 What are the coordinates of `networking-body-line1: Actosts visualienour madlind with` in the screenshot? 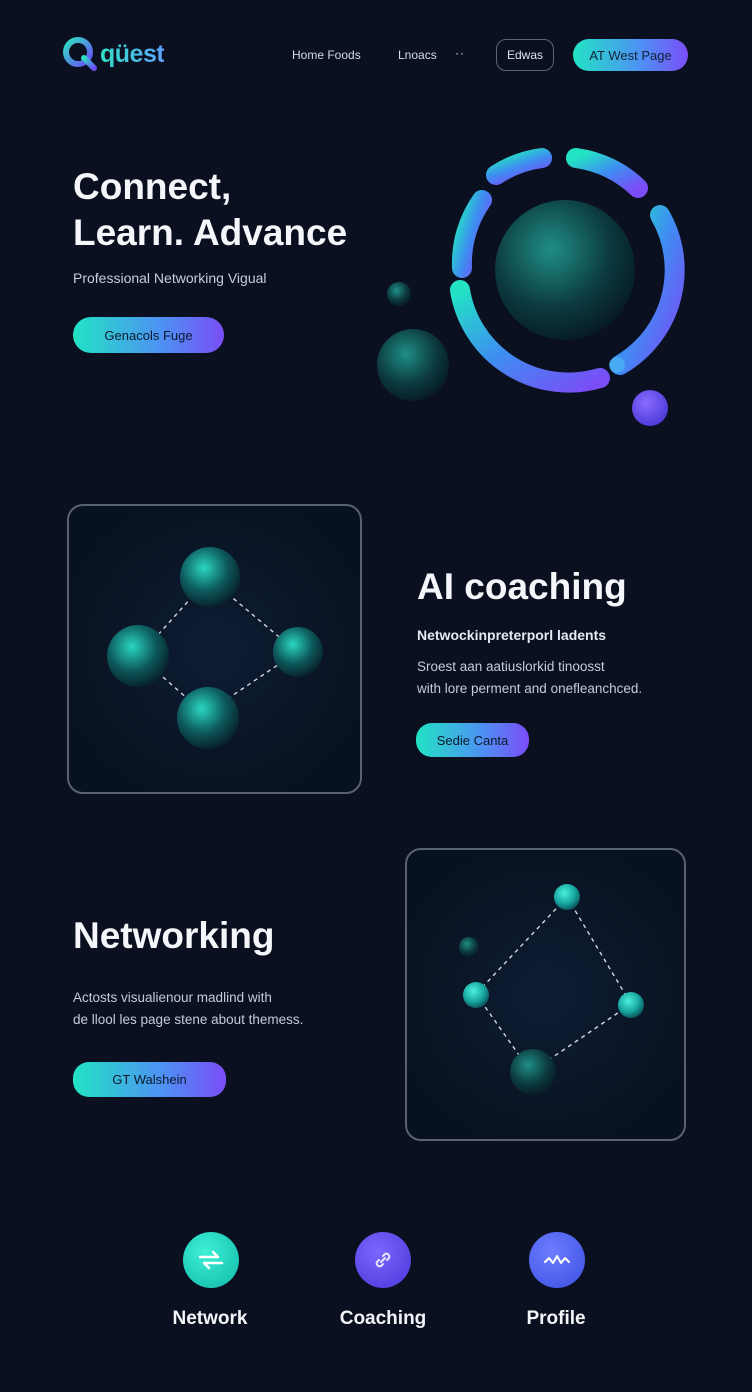 It's located at (172, 997).